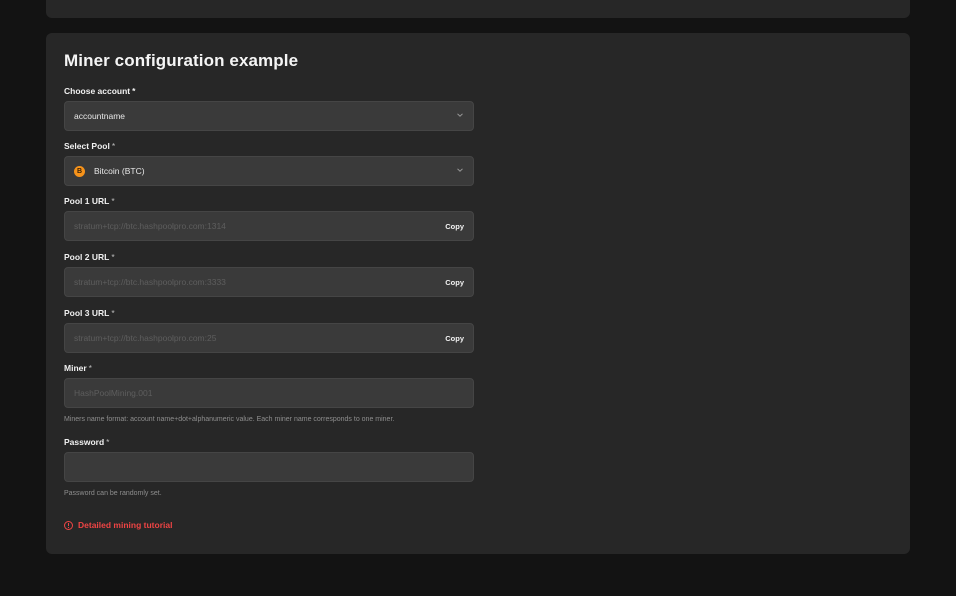 This screenshot has width=956, height=596. What do you see at coordinates (454, 338) in the screenshot?
I see `pool3-copy-button: Copy` at bounding box center [454, 338].